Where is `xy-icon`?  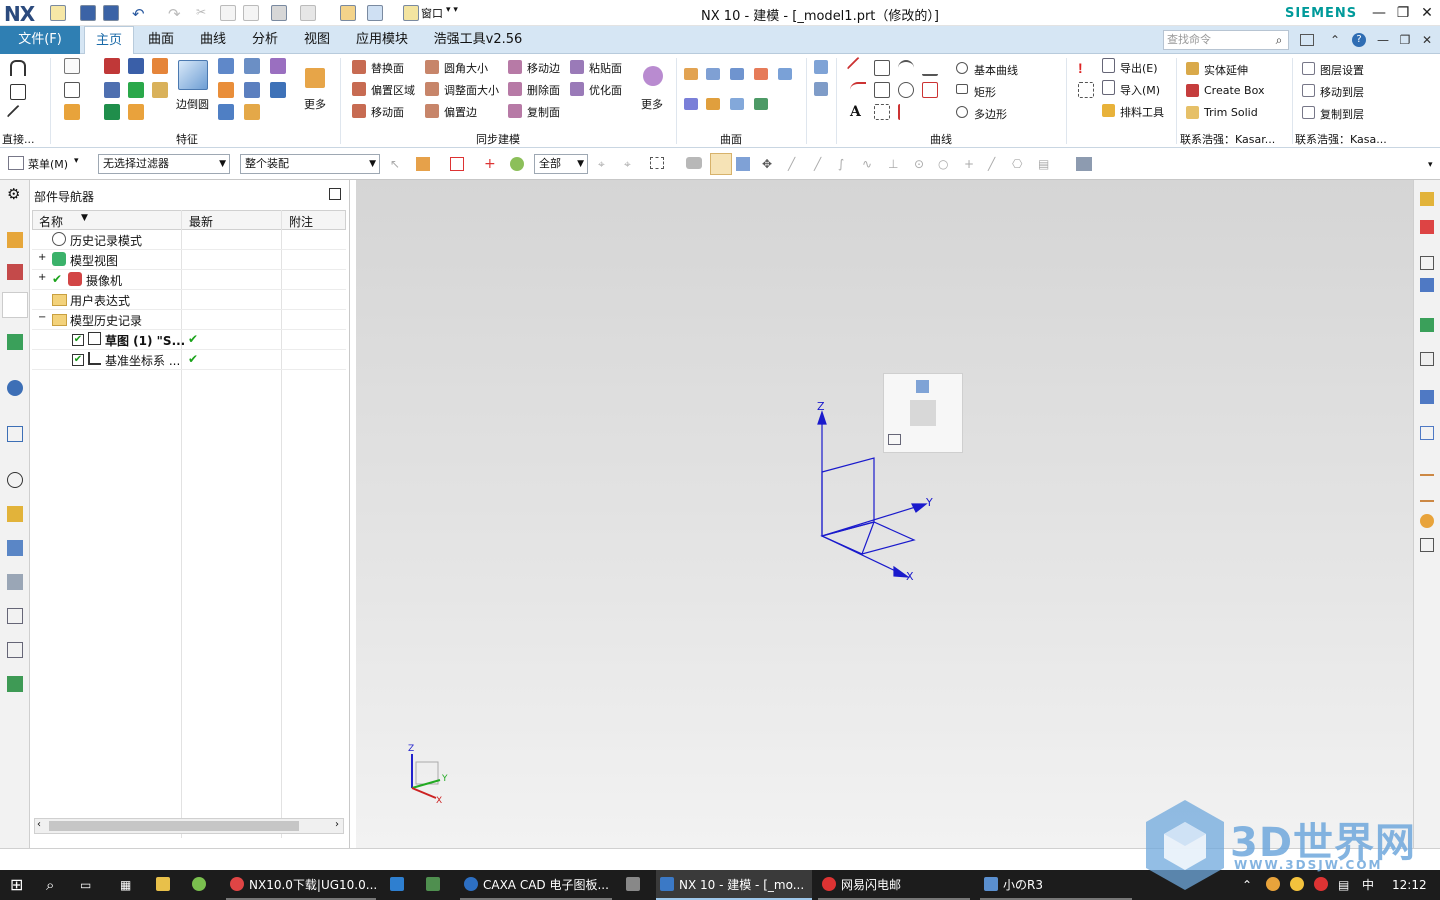 xy-icon is located at coordinates (1086, 90).